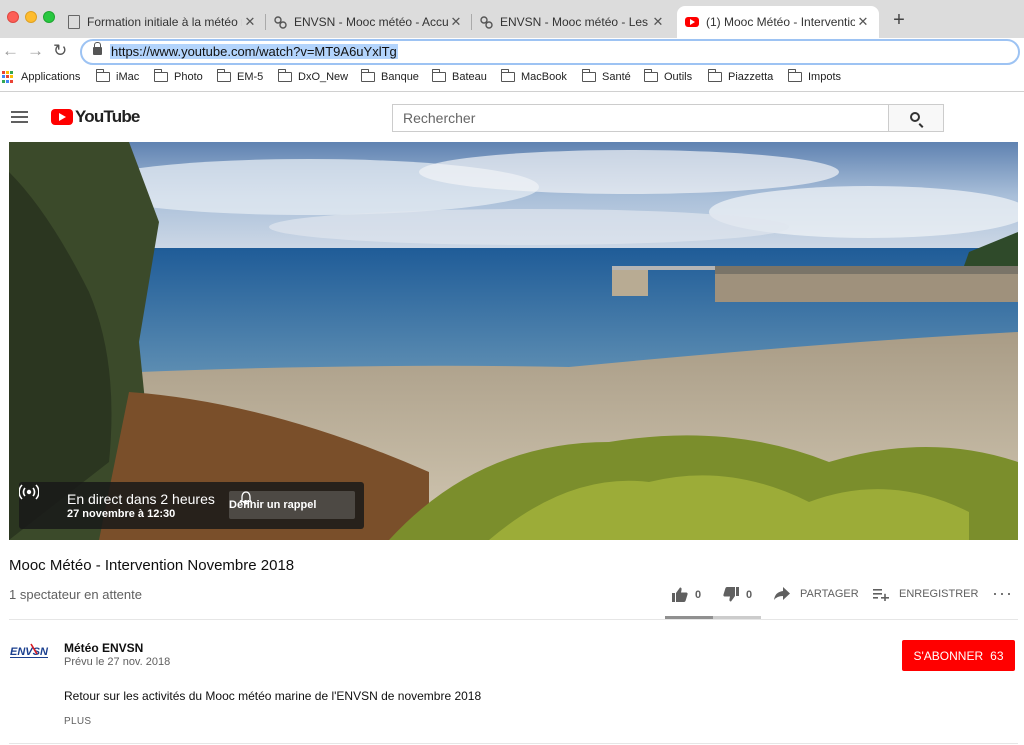 This screenshot has width=1024, height=745. What do you see at coordinates (107, 116) in the screenshot?
I see `youtube-logo-text: YouTube` at bounding box center [107, 116].